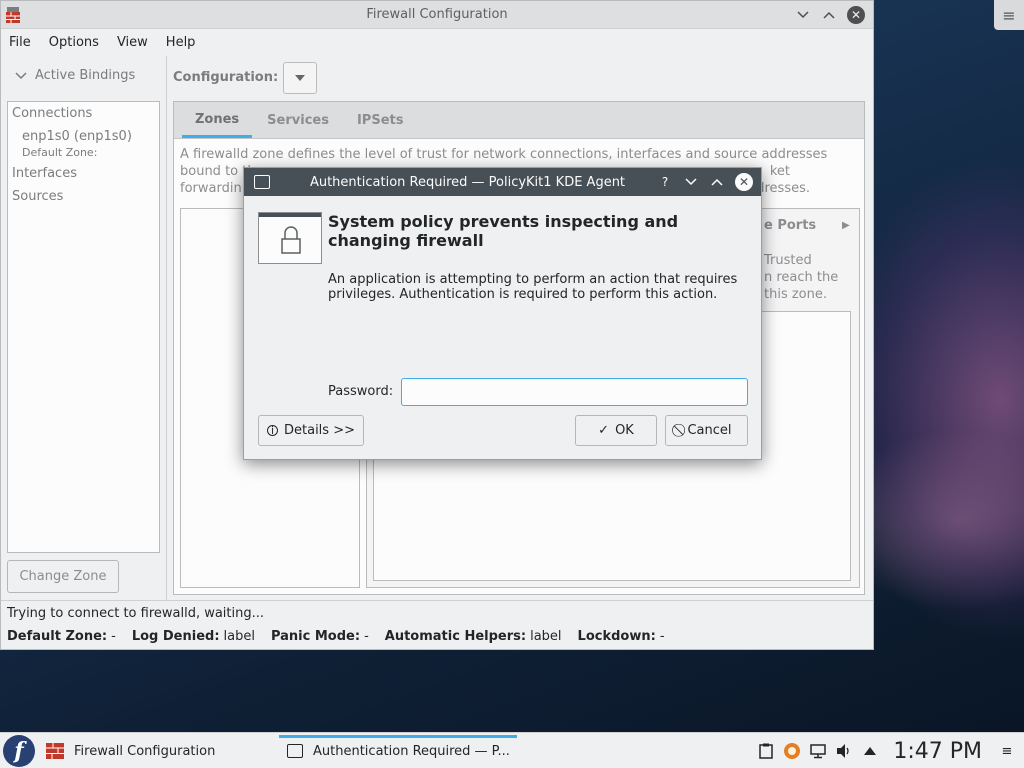  What do you see at coordinates (315, 636) in the screenshot?
I see `panic-mode-label: Panic Mode:` at bounding box center [315, 636].